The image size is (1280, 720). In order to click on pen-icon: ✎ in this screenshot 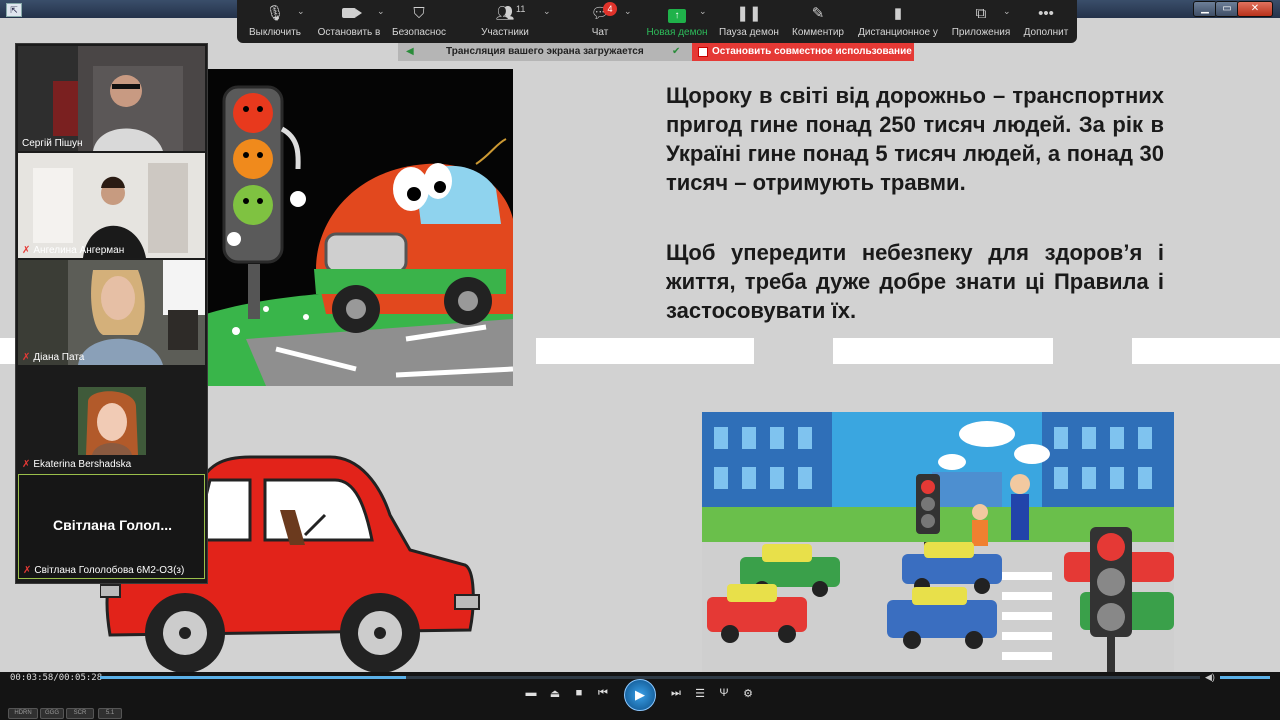, I will do `click(818, 13)`.